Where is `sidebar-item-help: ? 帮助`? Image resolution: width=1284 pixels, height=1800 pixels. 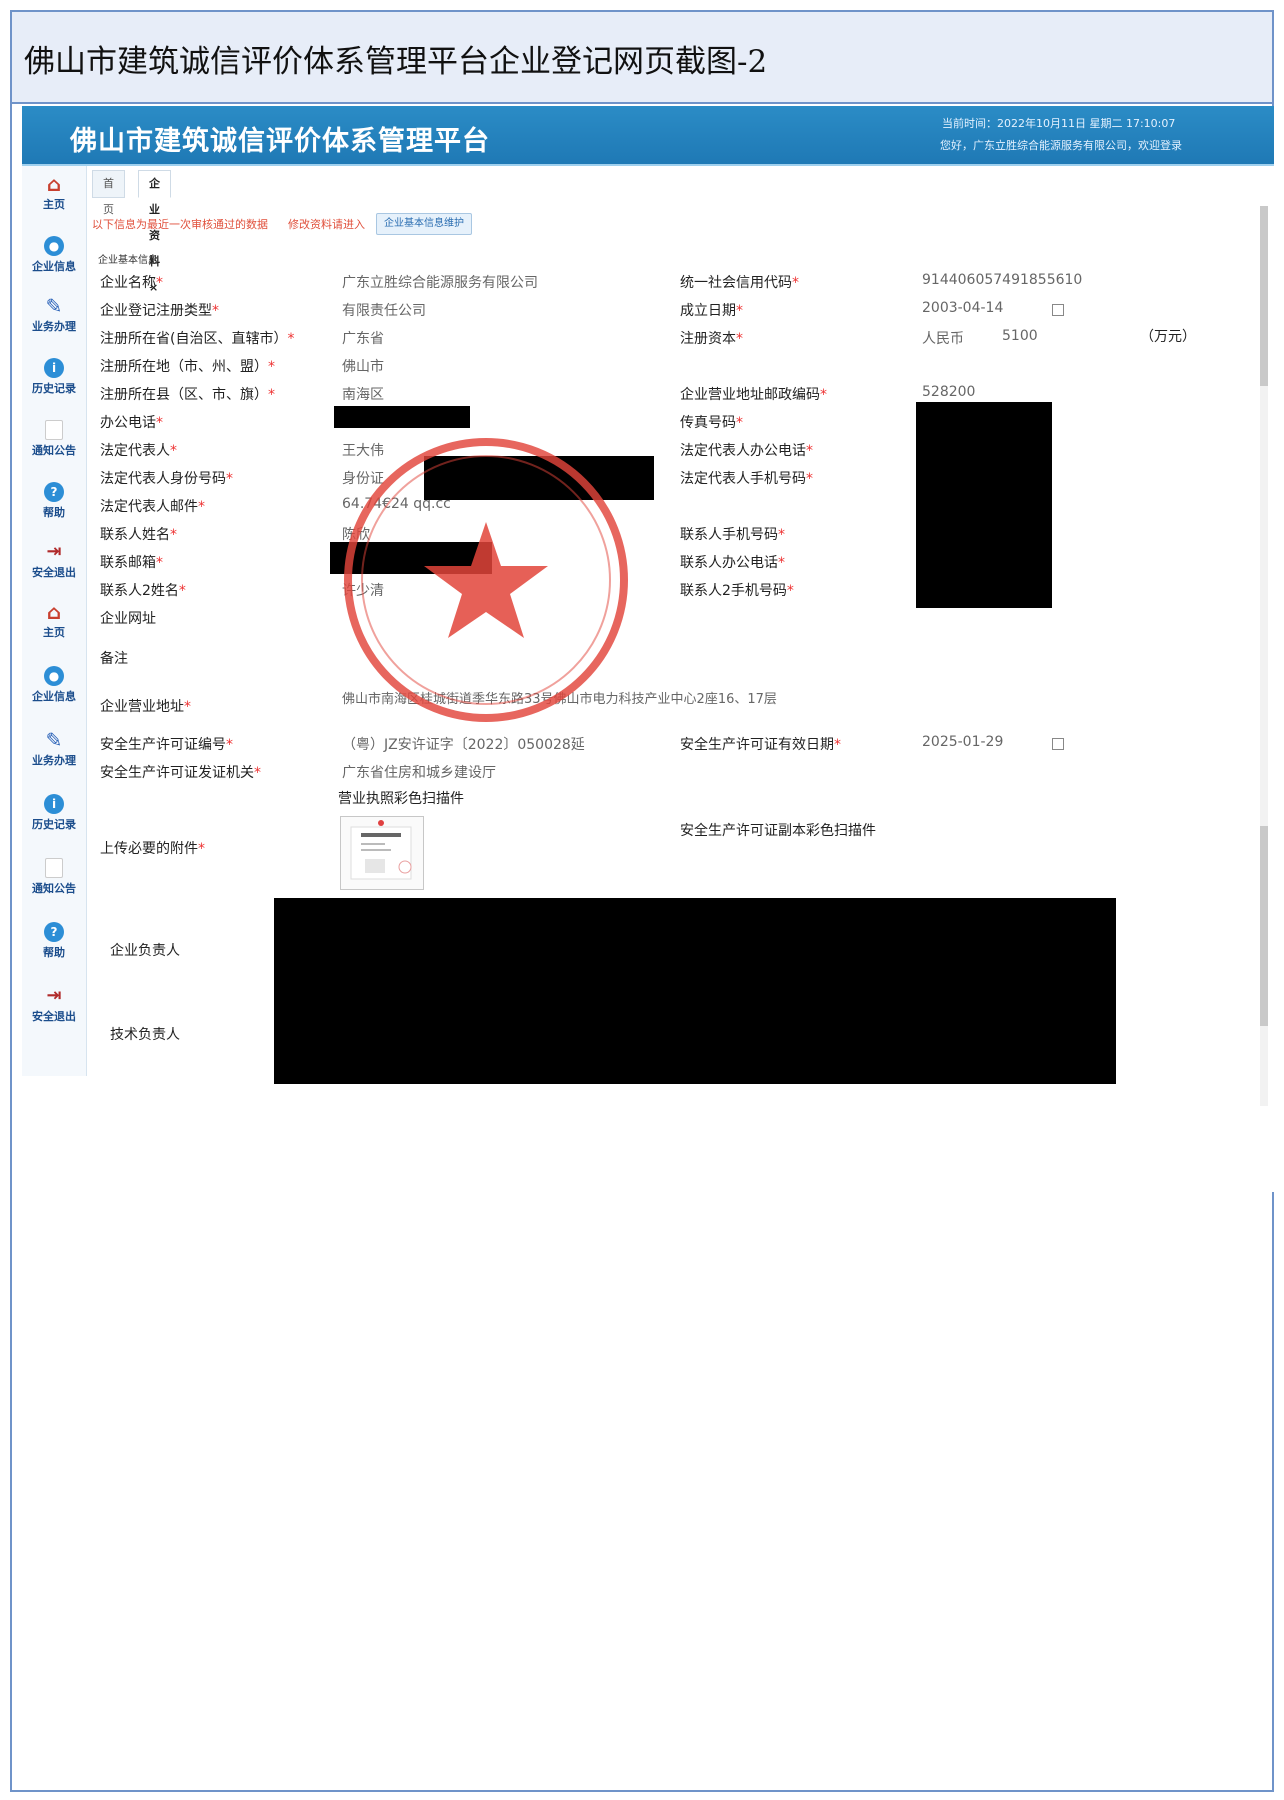
sidebar-item-help: ? 帮助 is located at coordinates (54, 501).